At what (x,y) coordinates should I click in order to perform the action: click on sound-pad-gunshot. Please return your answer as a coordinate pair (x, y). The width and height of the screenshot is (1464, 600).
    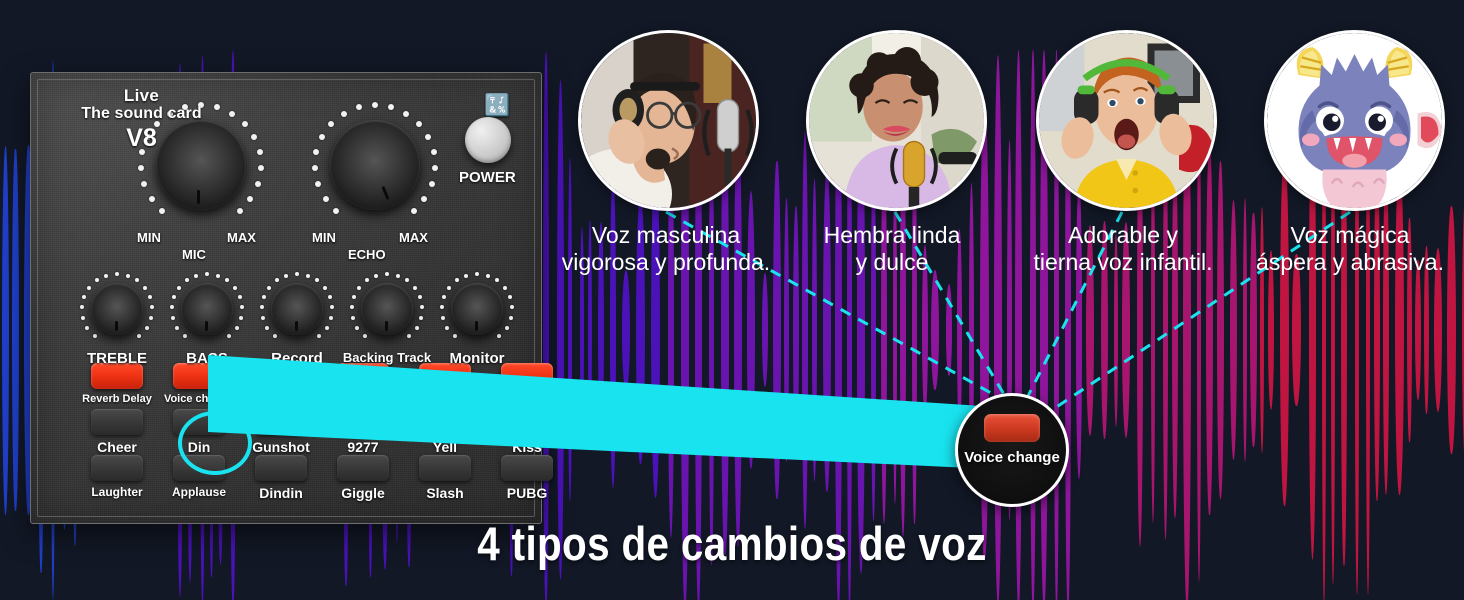
    Looking at the image, I should click on (281, 422).